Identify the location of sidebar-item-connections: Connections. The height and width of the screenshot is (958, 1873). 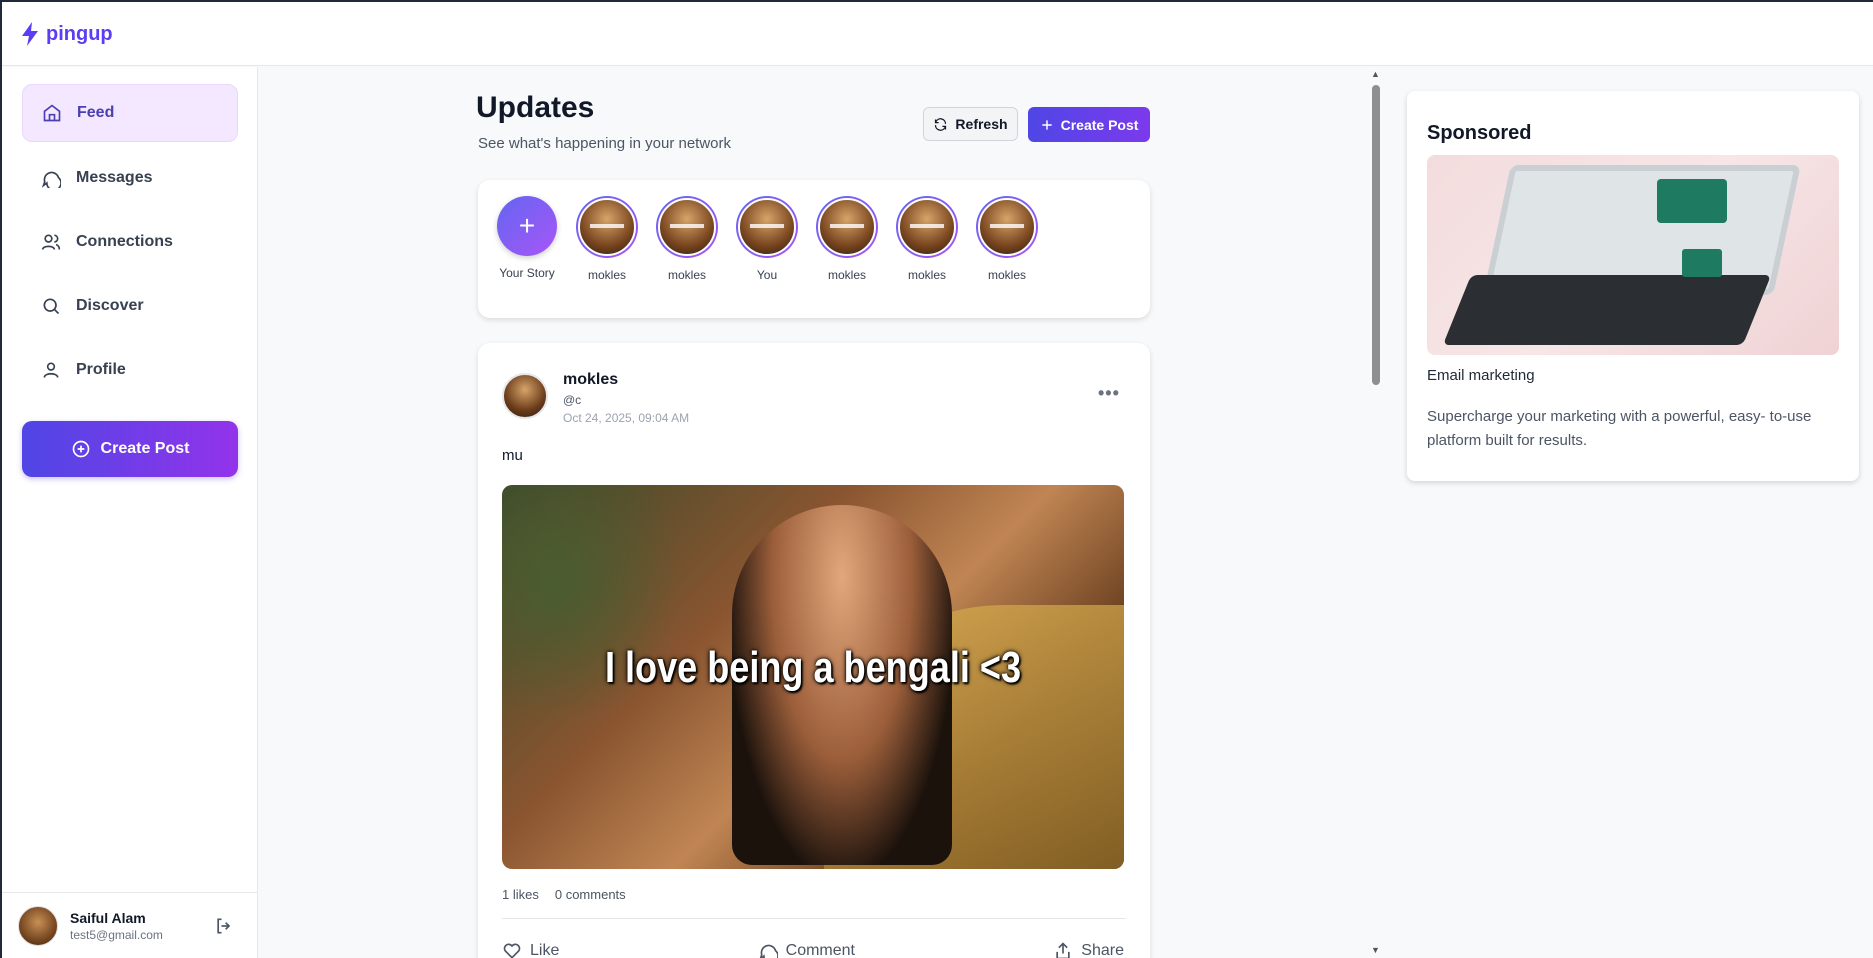
(130, 242).